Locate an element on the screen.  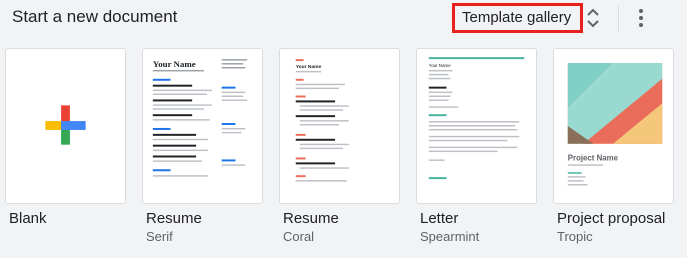
resume-coral-heading: Your Name is located at coordinates (309, 67).